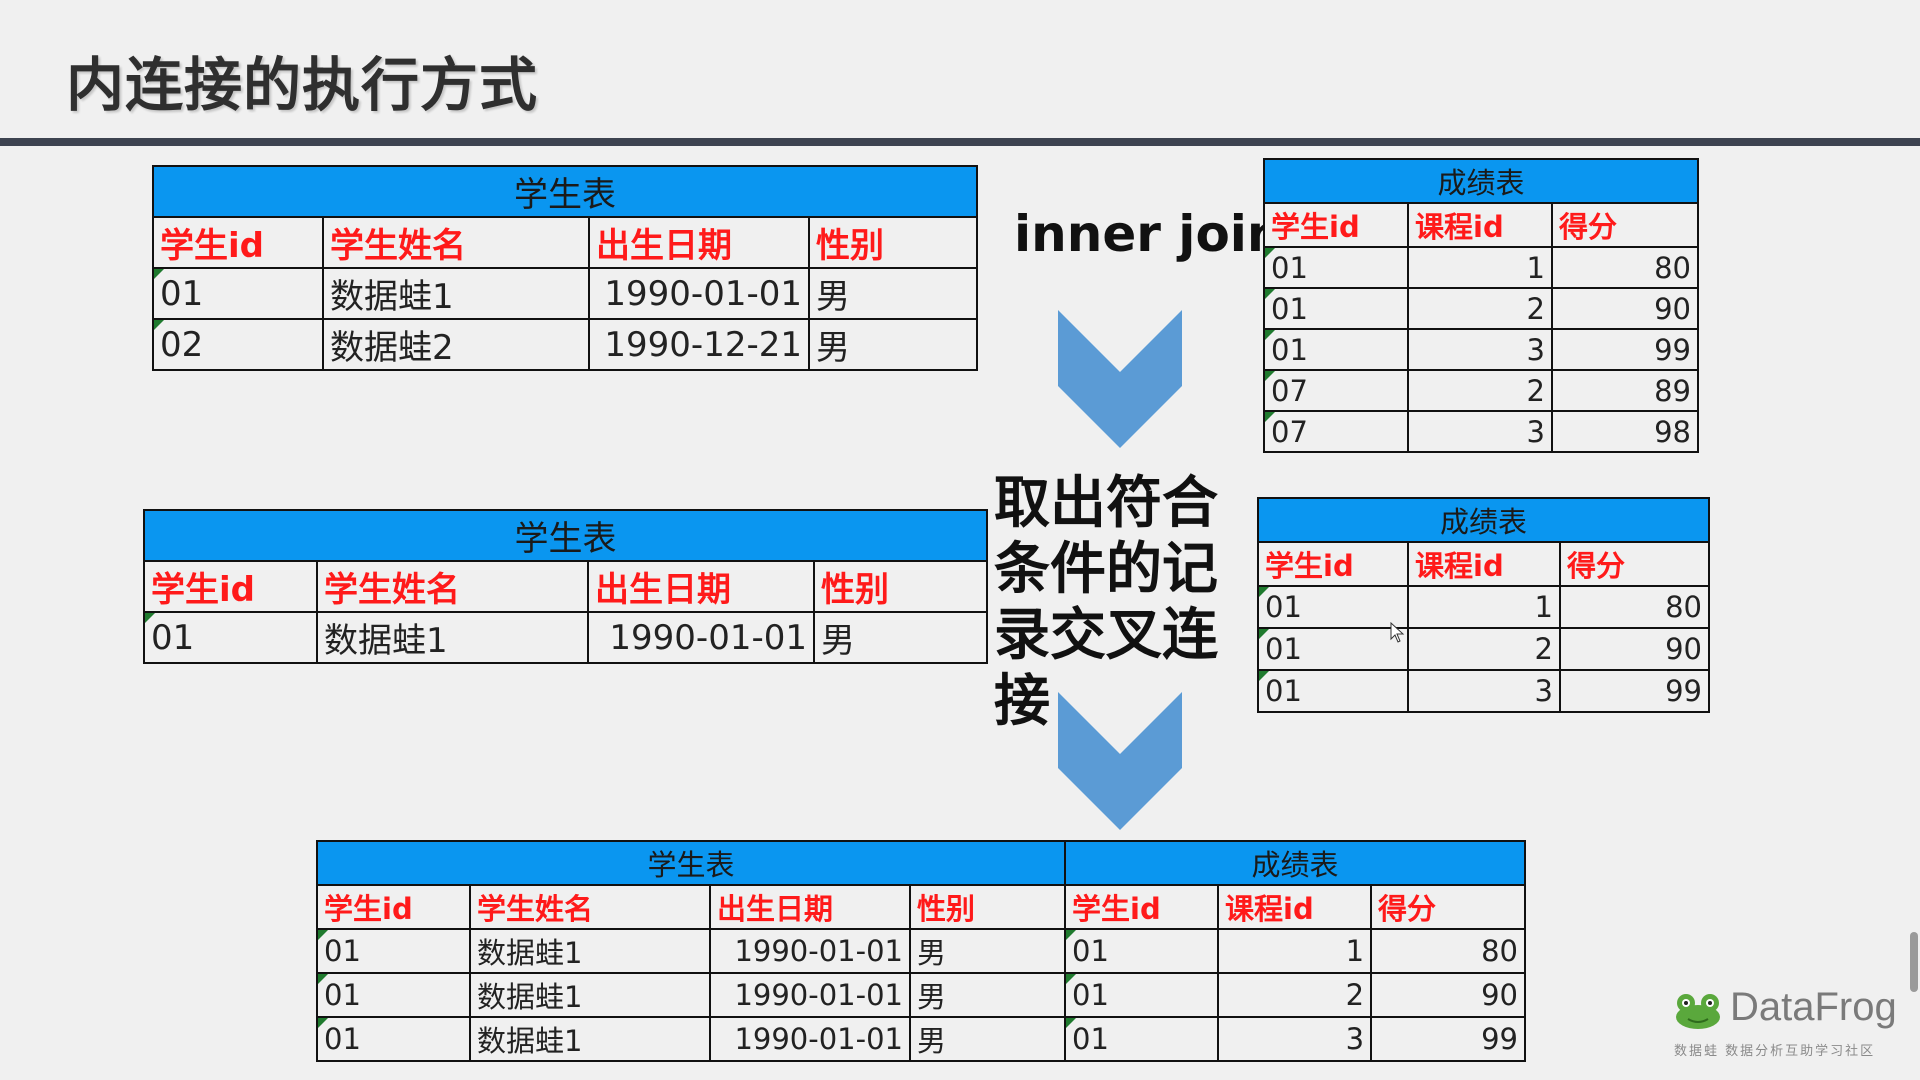 Image resolution: width=1920 pixels, height=1080 pixels. I want to click on slide-title: 内连接的执行方式, so click(302, 85).